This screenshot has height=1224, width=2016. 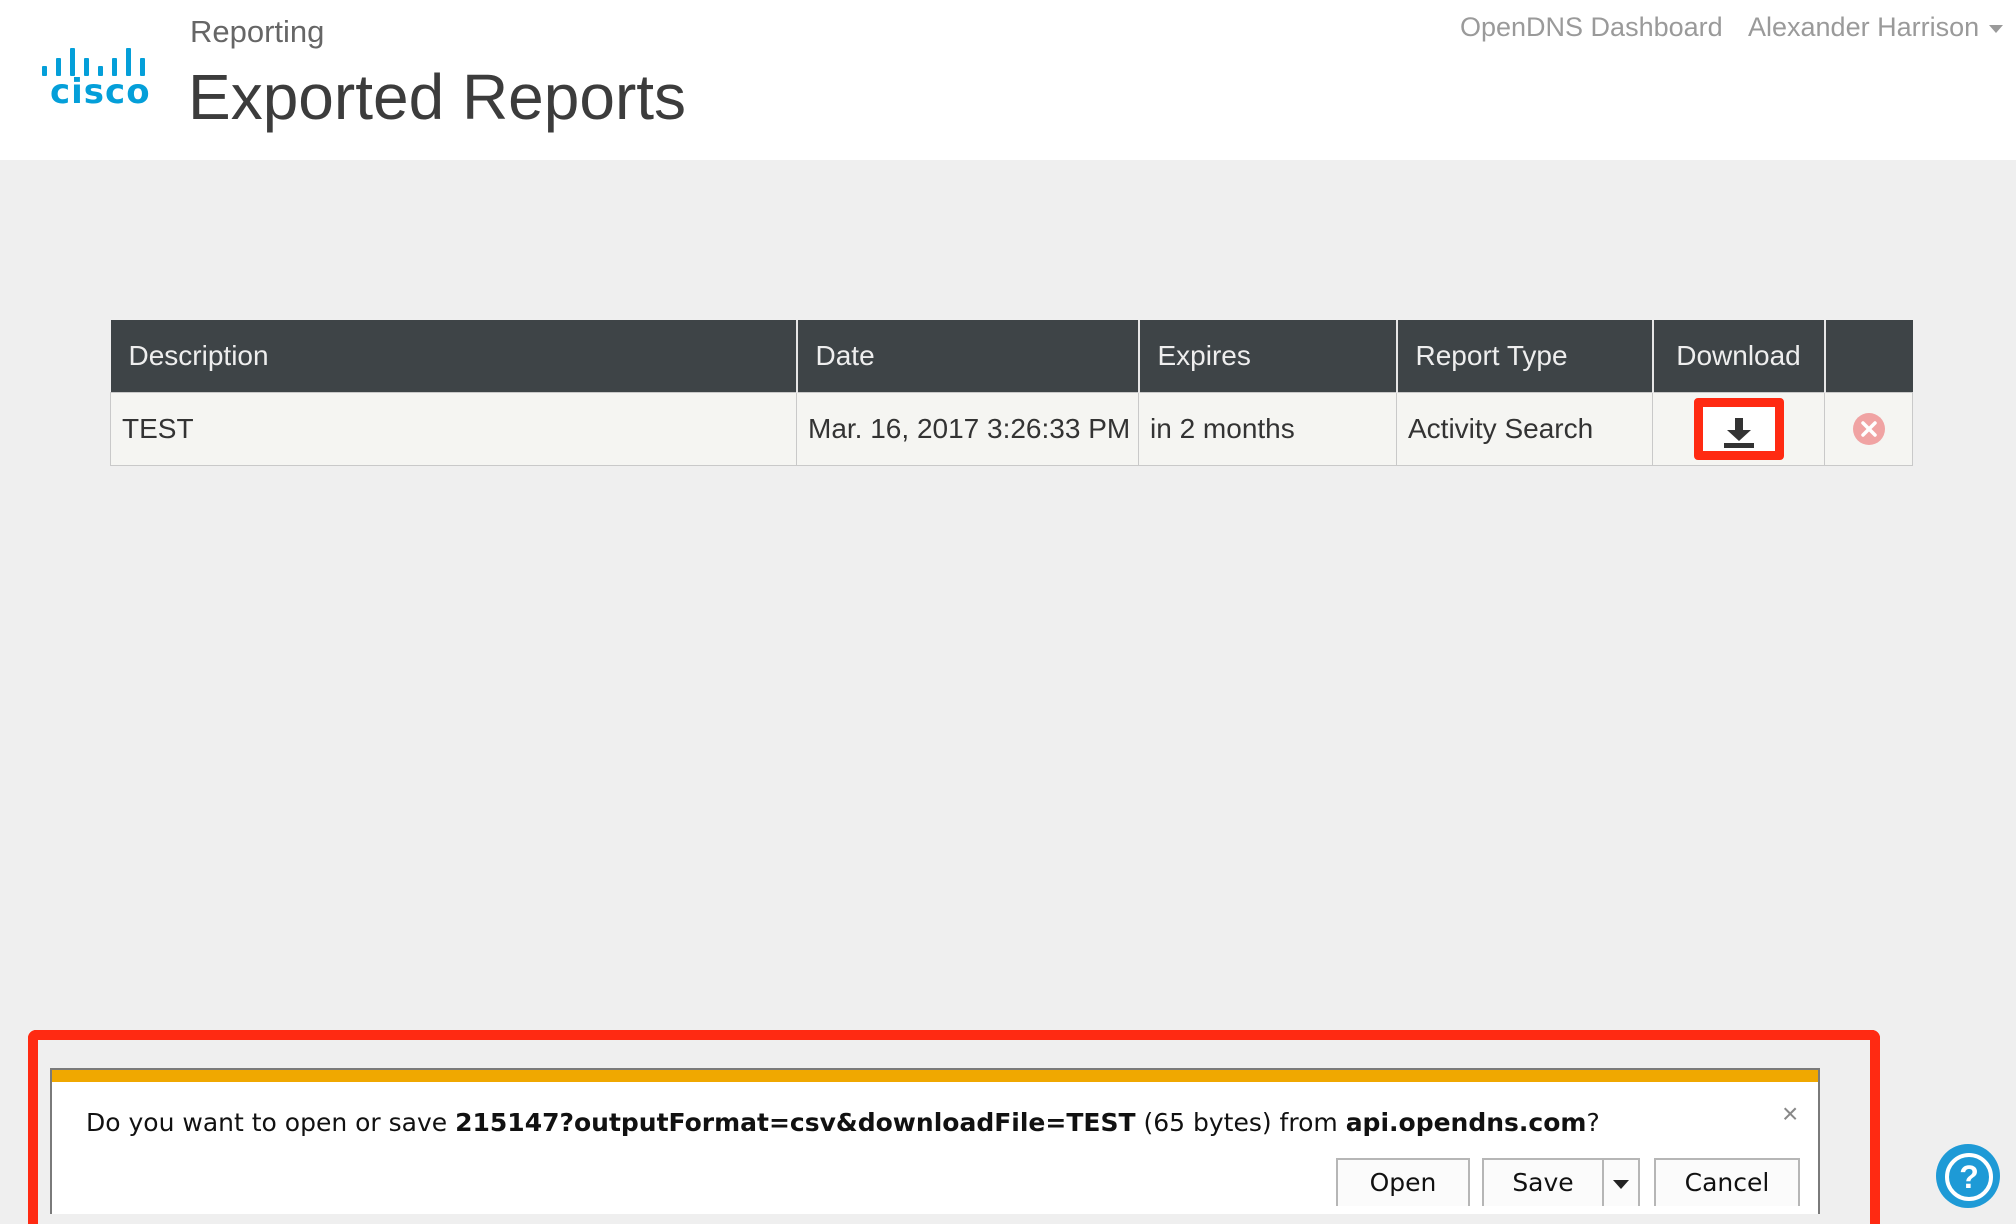 What do you see at coordinates (1591, 27) in the screenshot?
I see `opendns-dashboard-link: OpenDNS Dashboard` at bounding box center [1591, 27].